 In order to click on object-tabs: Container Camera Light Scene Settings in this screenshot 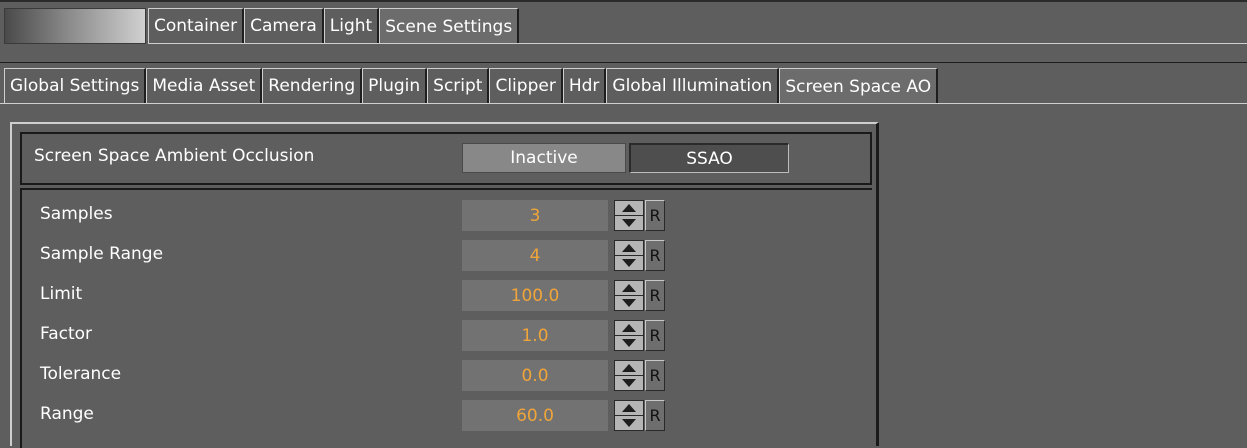, I will do `click(334, 26)`.